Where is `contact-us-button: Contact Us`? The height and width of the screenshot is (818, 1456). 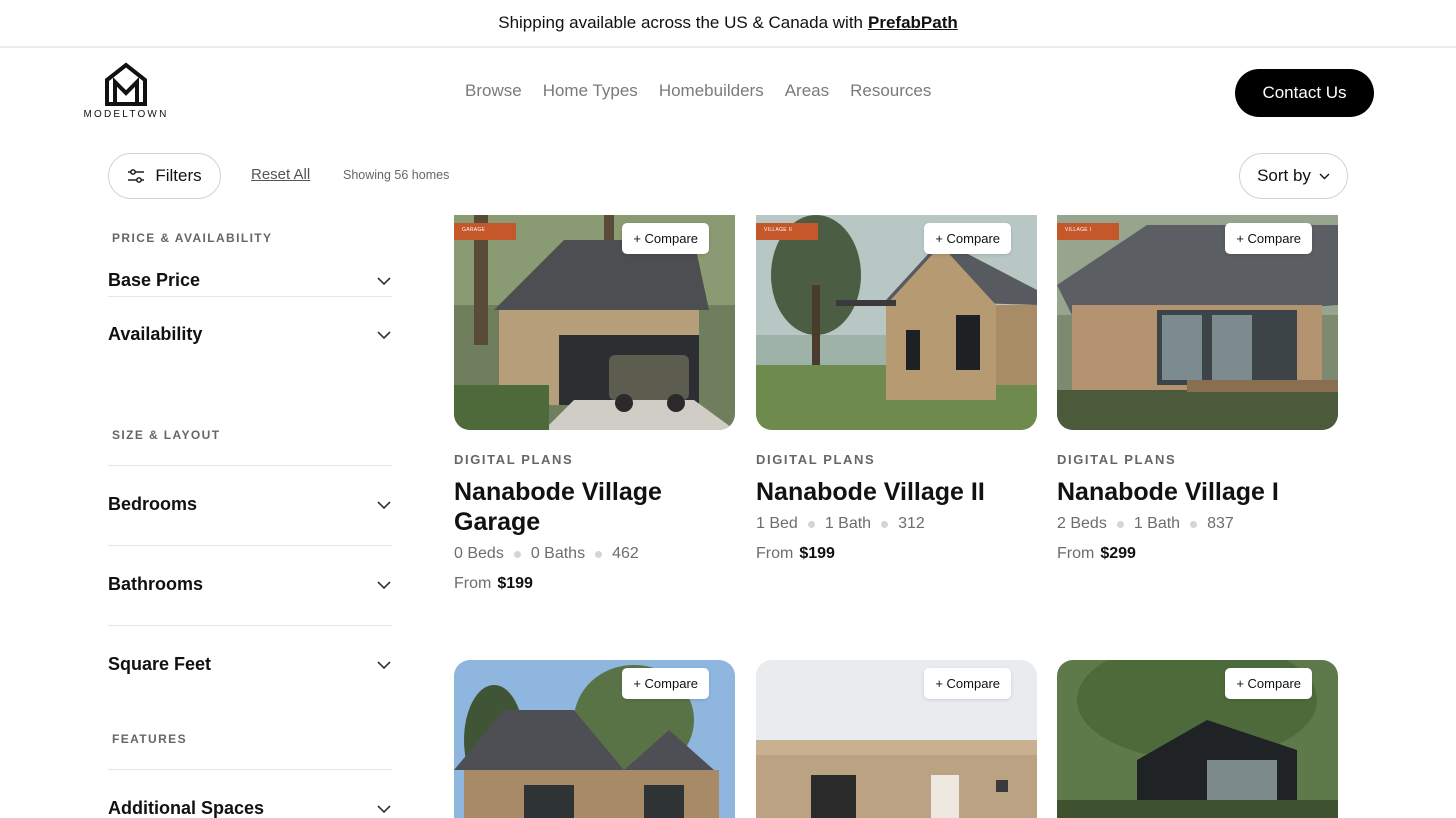
contact-us-button: Contact Us is located at coordinates (1304, 93).